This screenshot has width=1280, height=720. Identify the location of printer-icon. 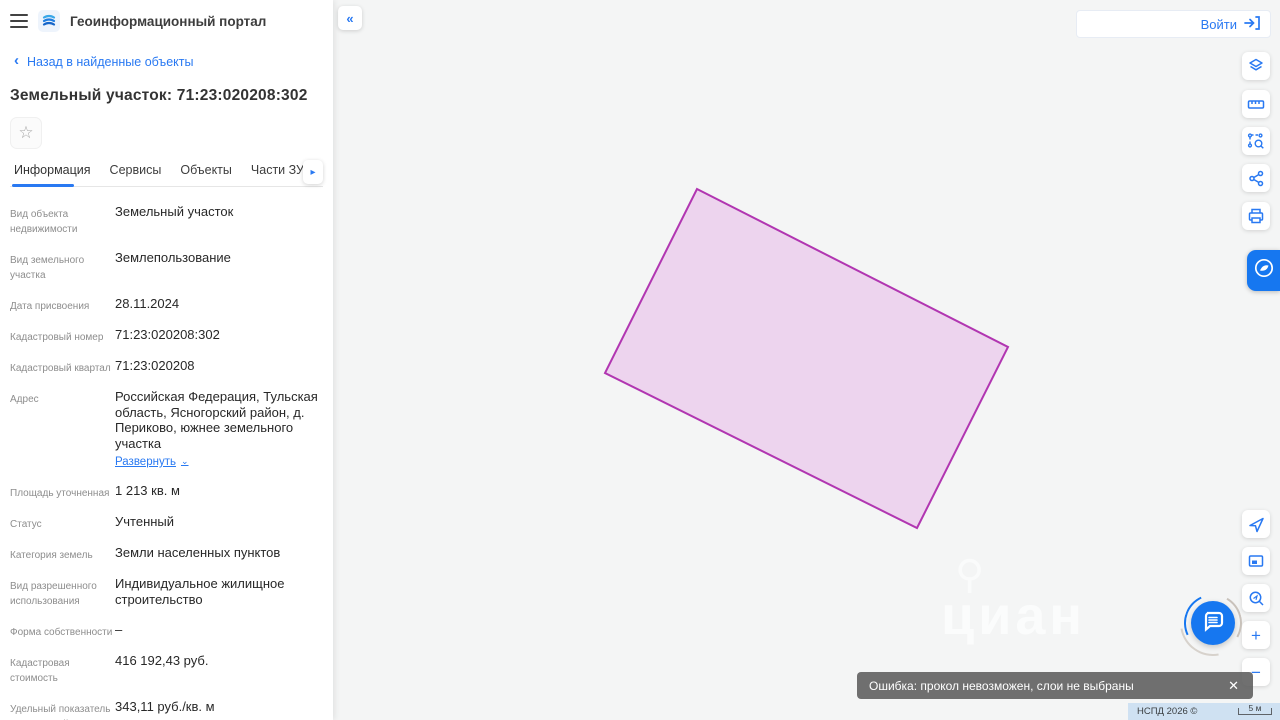
(1256, 216).